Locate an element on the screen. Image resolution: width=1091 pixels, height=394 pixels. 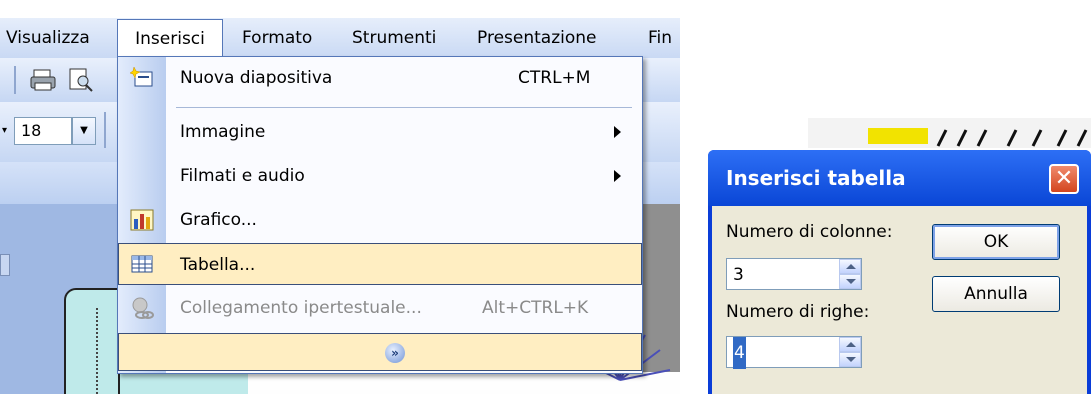
columns-label: Numero di colonne: is located at coordinates (809, 232).